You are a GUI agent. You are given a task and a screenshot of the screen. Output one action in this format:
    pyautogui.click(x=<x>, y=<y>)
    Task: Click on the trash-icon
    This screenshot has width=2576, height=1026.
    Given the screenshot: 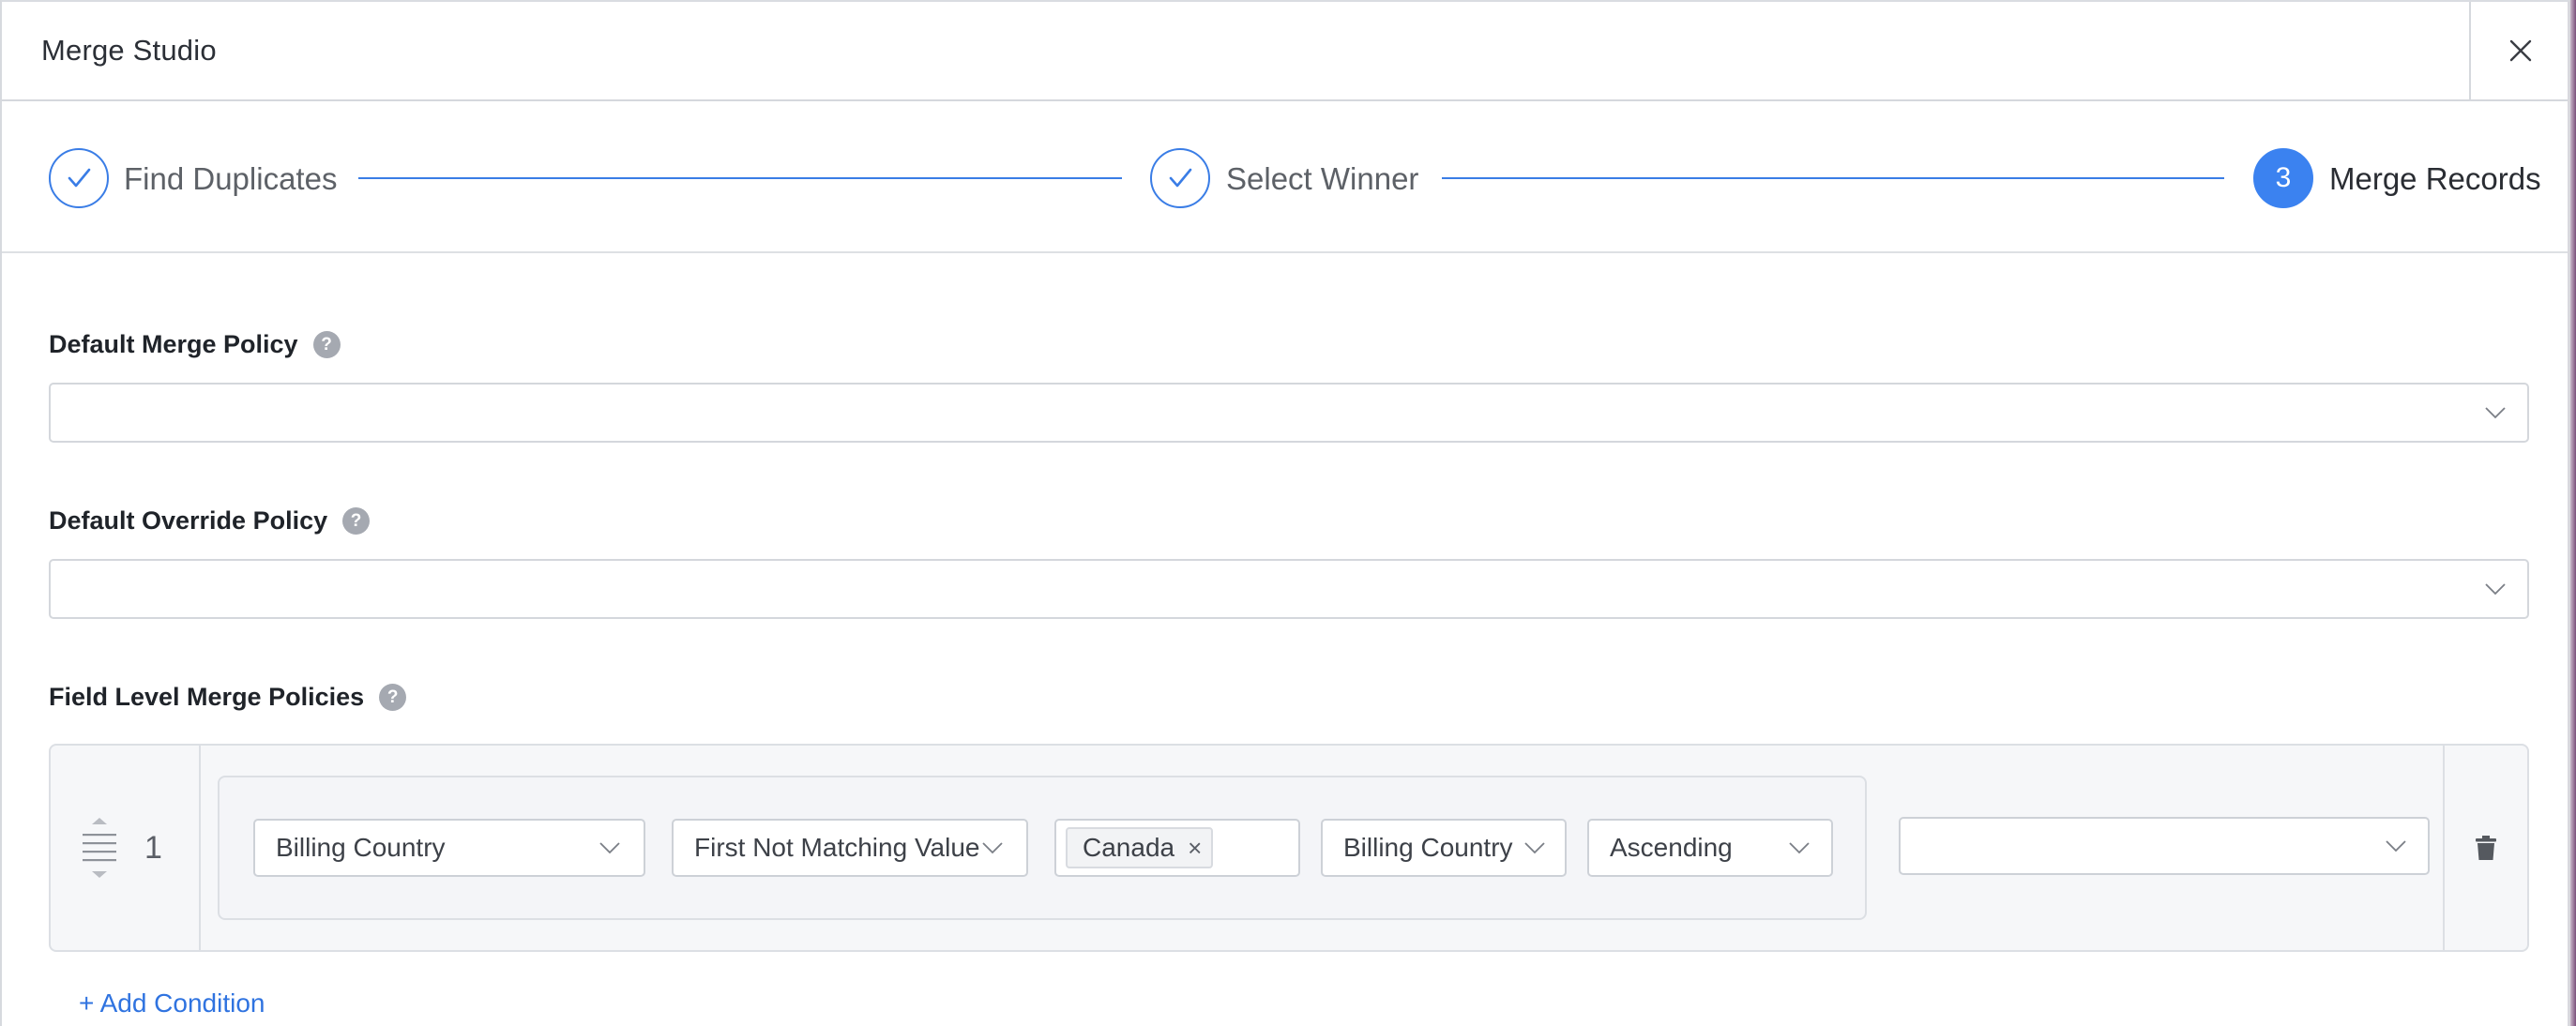 What is the action you would take?
    pyautogui.click(x=2486, y=848)
    